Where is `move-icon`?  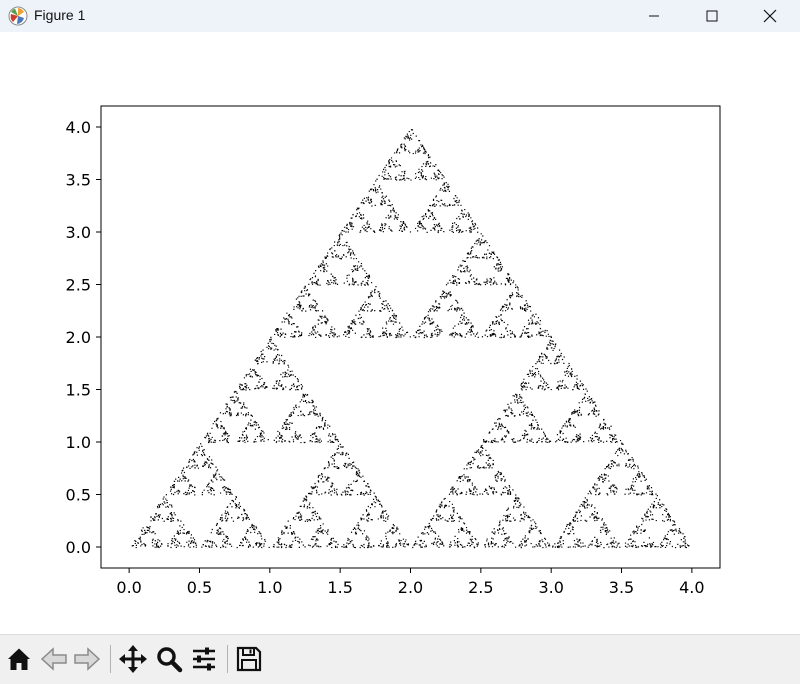
move-icon is located at coordinates (133, 659).